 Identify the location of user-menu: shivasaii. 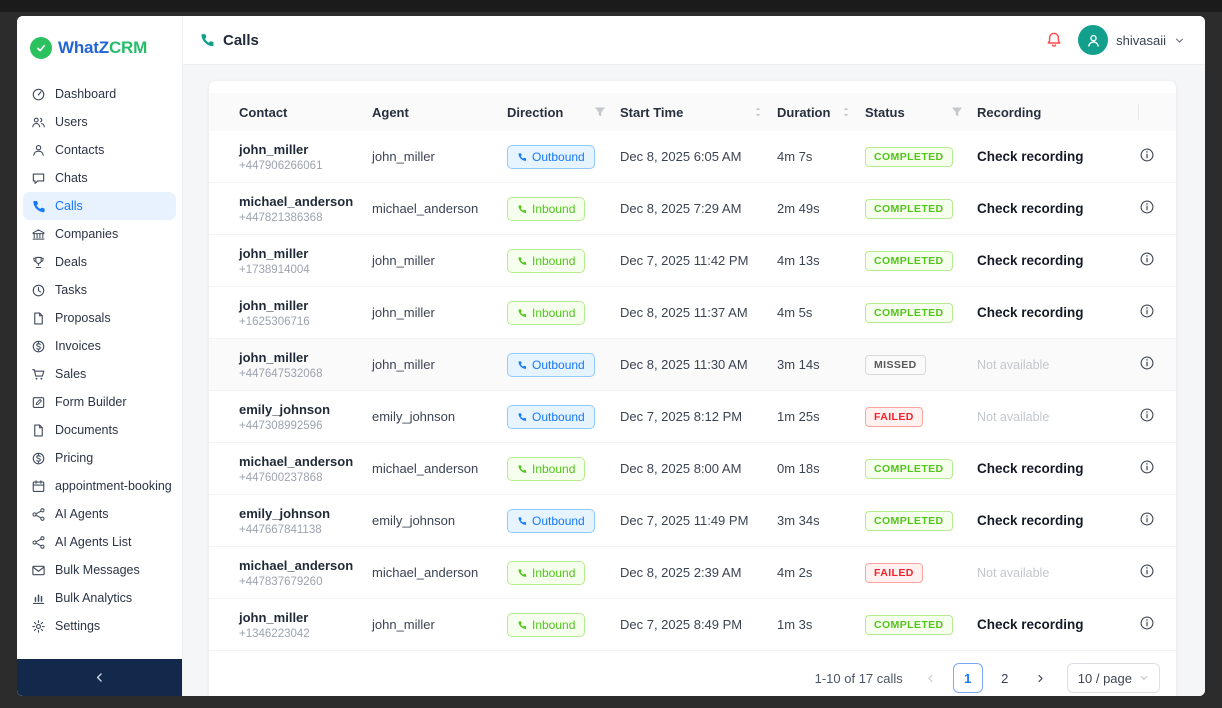
(1131, 40).